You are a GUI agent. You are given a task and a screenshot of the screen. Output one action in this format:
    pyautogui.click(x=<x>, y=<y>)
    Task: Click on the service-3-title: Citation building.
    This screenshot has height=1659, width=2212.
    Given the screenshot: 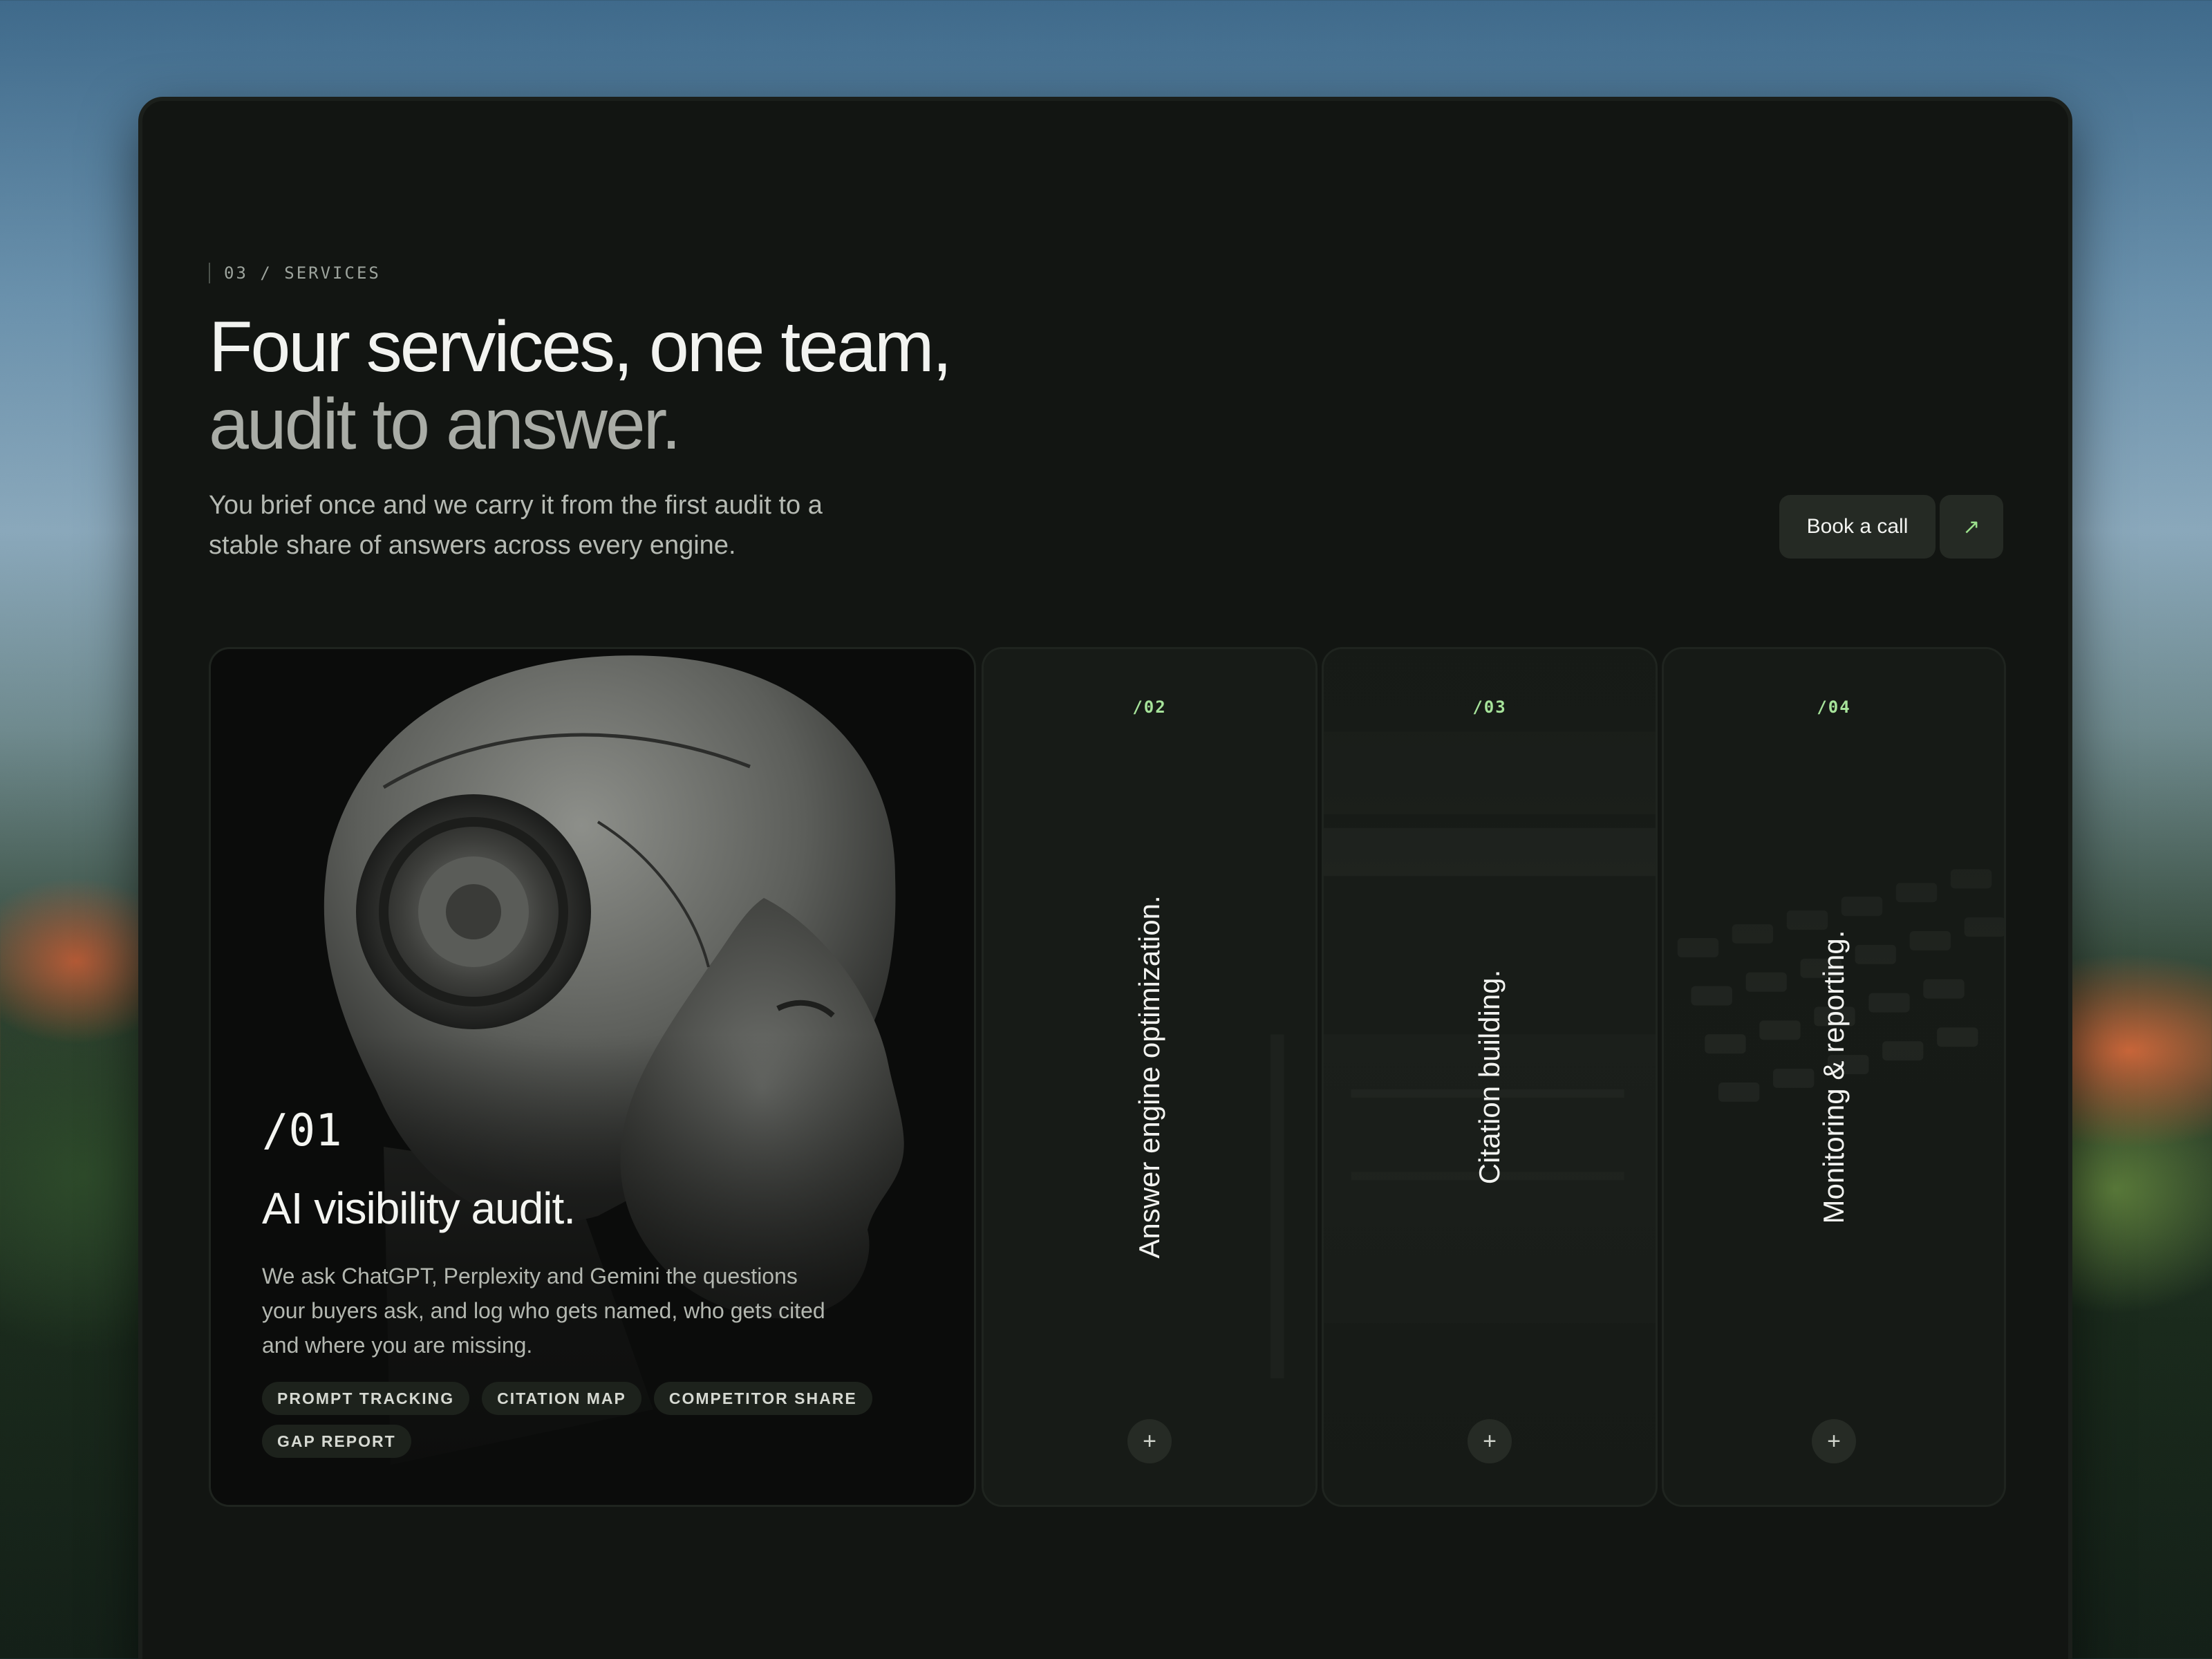 What is the action you would take?
    pyautogui.click(x=1489, y=1077)
    